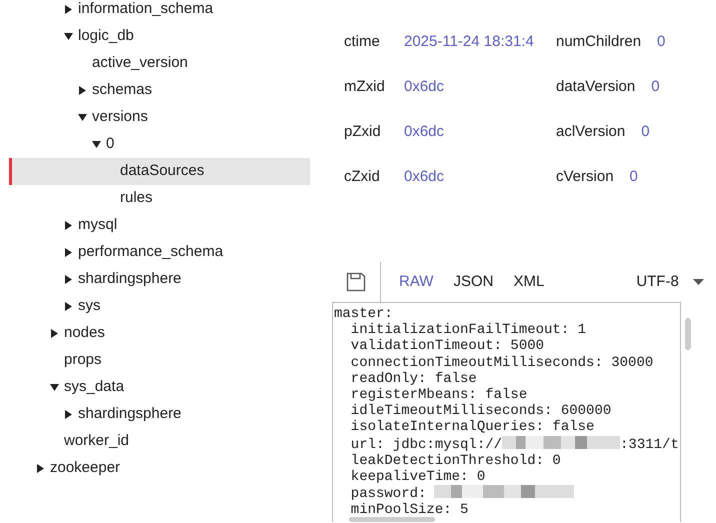 This screenshot has width=716, height=523. Describe the element at coordinates (409, 510) in the screenshot. I see `code-line: minPoolSize: 5` at that location.